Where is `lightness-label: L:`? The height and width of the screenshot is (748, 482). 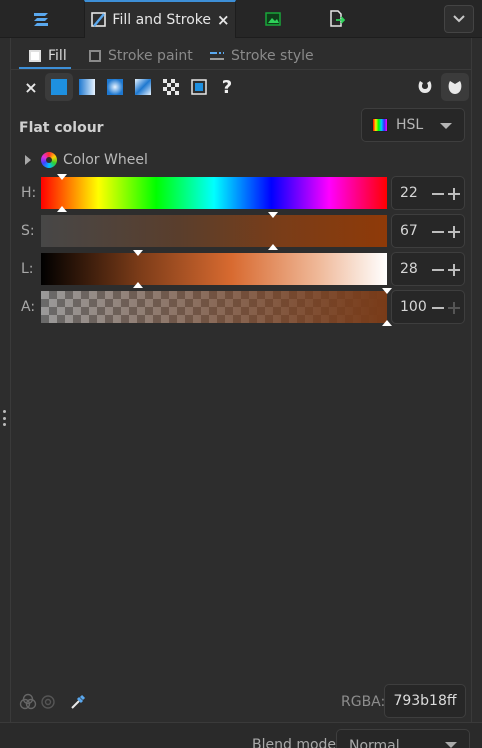 lightness-label: L: is located at coordinates (27, 269).